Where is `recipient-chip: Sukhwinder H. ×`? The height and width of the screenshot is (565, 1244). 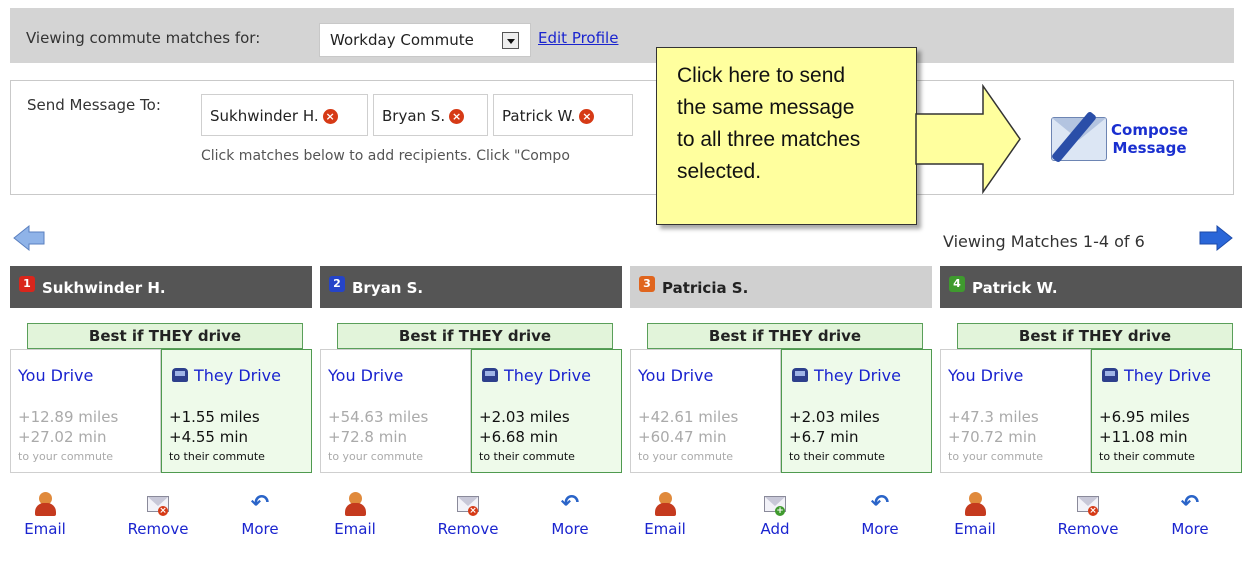
recipient-chip: Sukhwinder H. × is located at coordinates (284, 115).